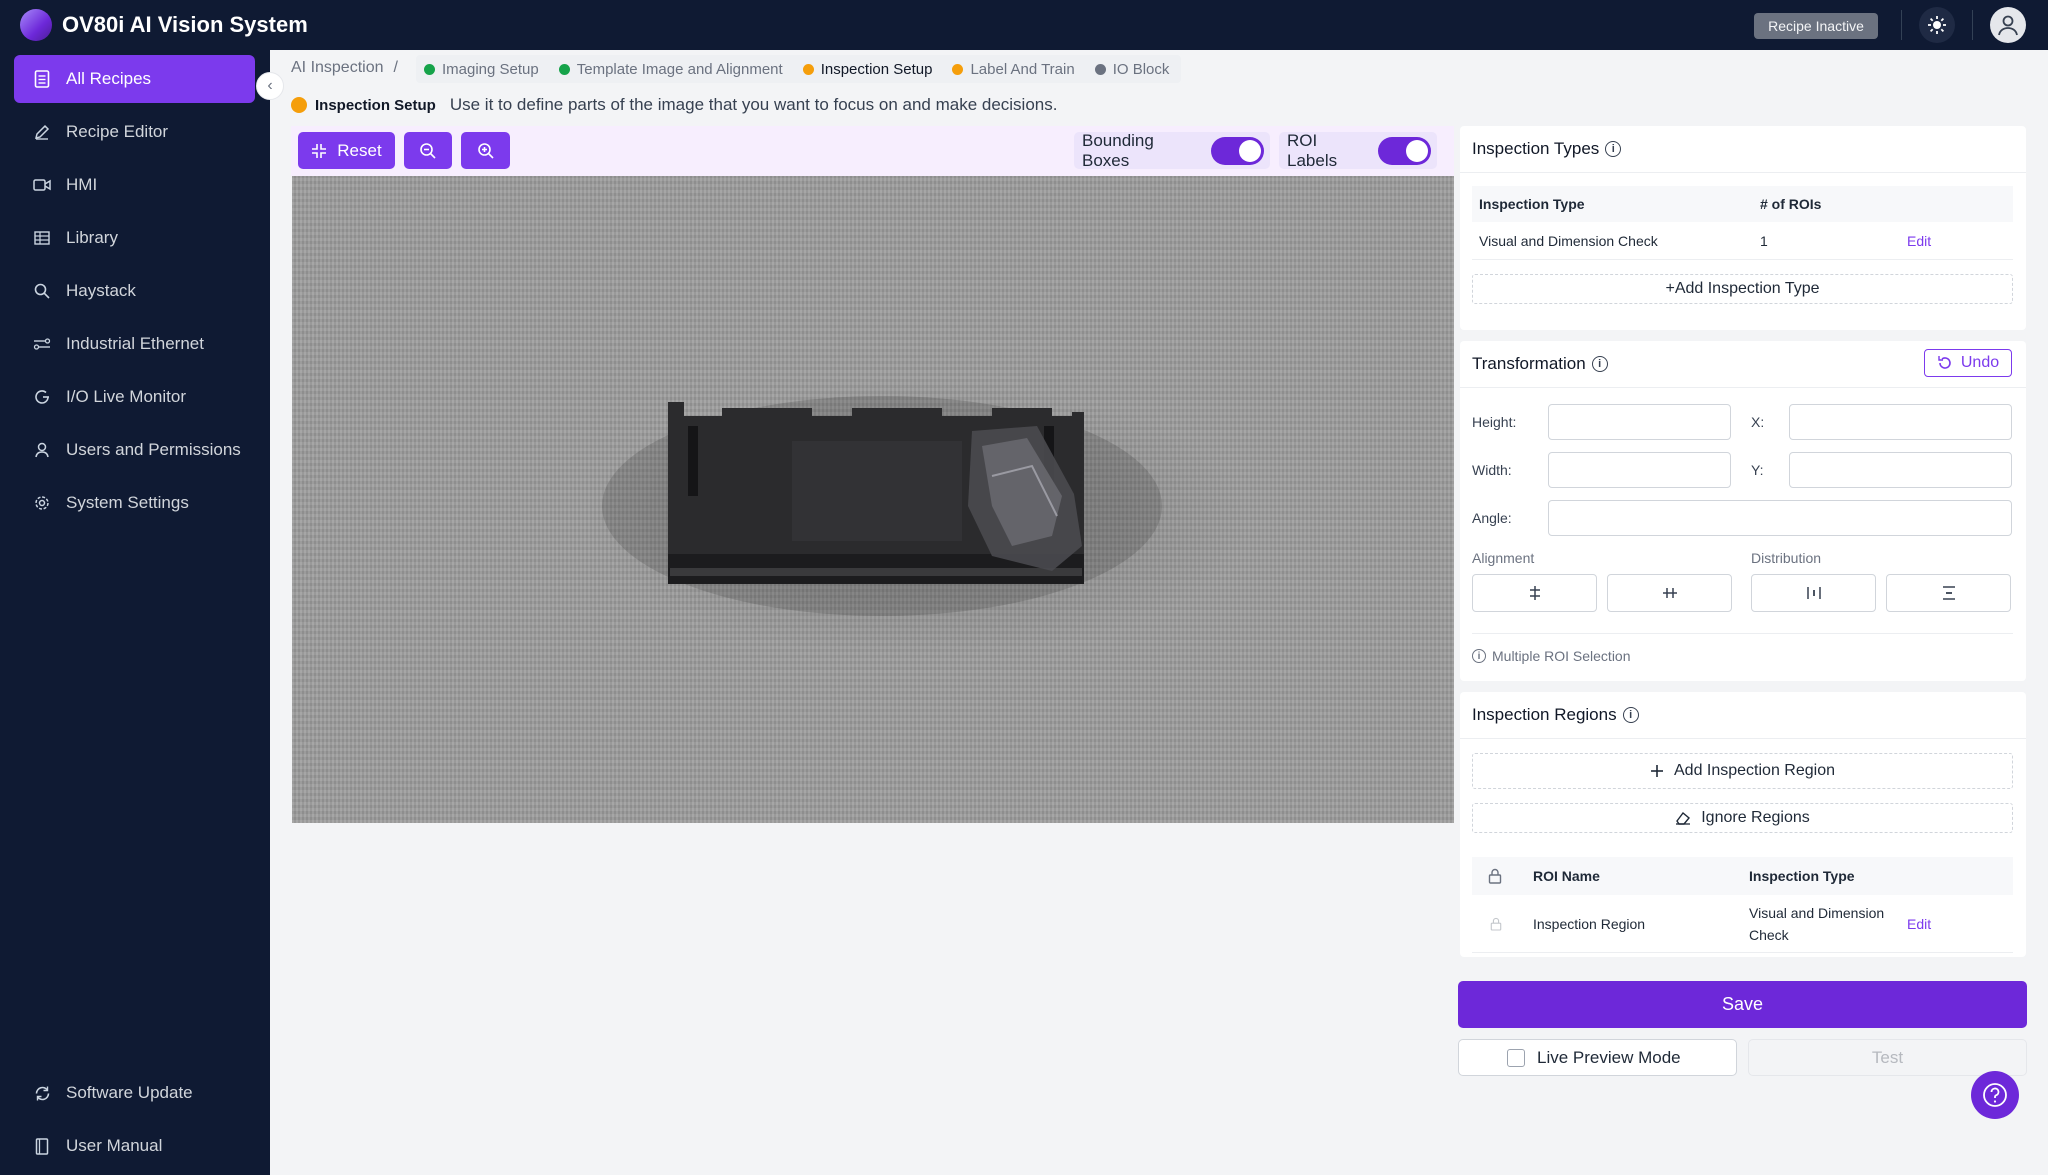 Image resolution: width=2048 pixels, height=1175 pixels. Describe the element at coordinates (1358, 150) in the screenshot. I see `roi-labels-toggle: ROI Labels` at that location.